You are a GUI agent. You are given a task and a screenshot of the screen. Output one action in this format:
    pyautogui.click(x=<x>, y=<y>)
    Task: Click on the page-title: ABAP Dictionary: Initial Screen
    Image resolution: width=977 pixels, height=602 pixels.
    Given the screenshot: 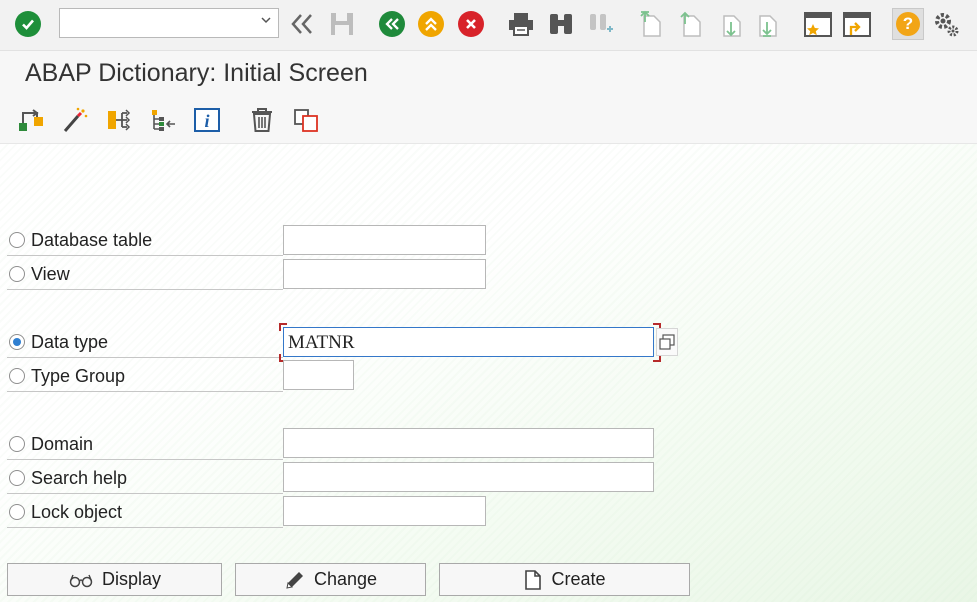 What is the action you would take?
    pyautogui.click(x=196, y=73)
    